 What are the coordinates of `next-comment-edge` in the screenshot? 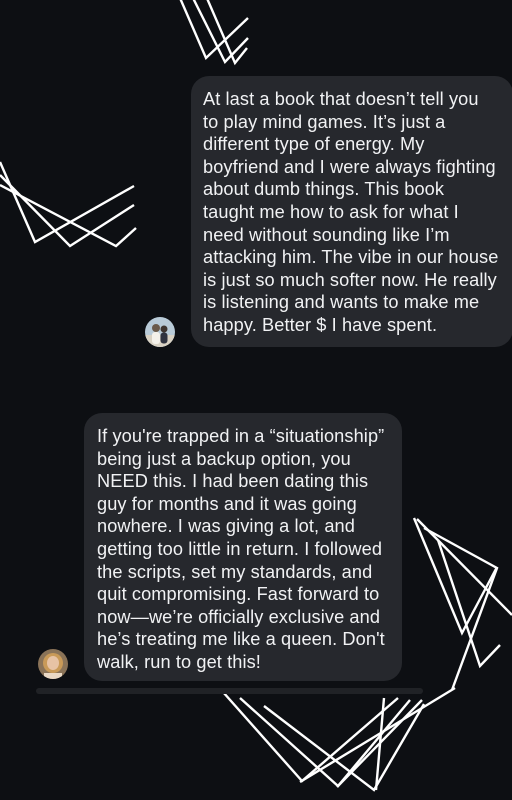 It's located at (229, 691).